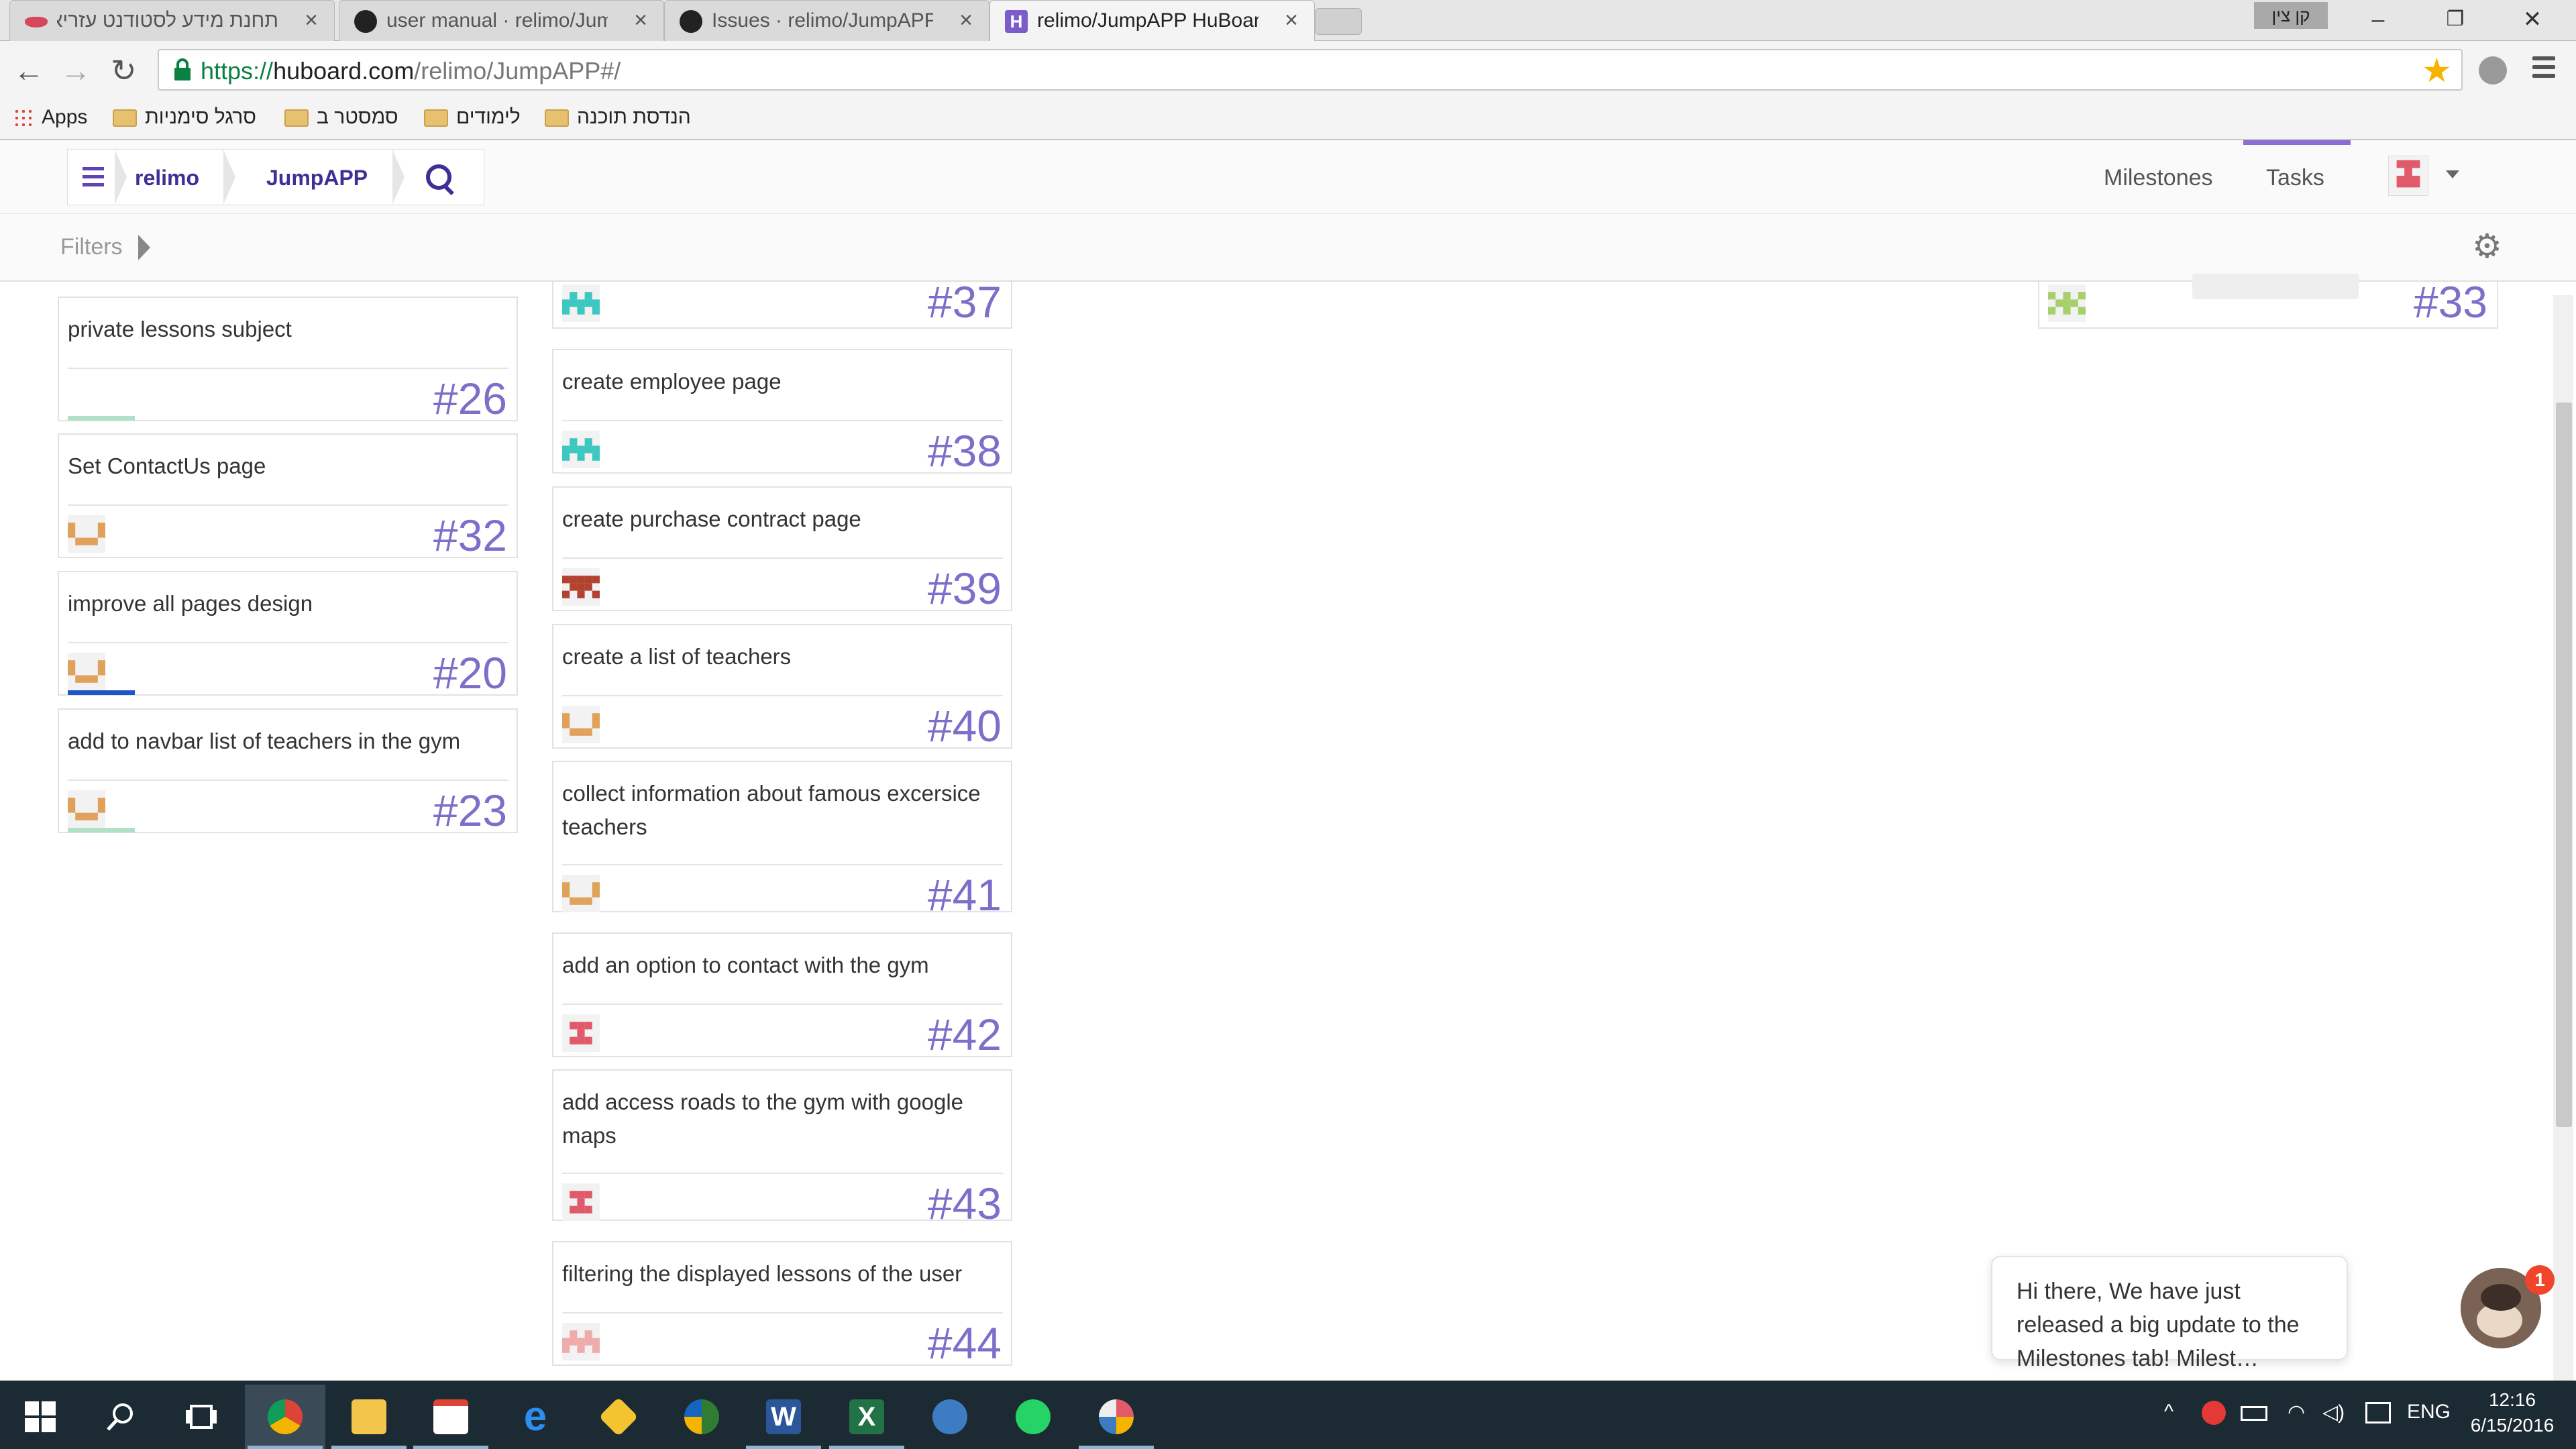  What do you see at coordinates (28, 70) in the screenshot?
I see `back-arrow-icon: ←` at bounding box center [28, 70].